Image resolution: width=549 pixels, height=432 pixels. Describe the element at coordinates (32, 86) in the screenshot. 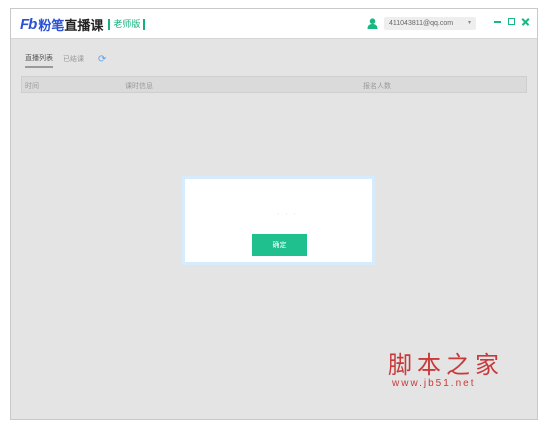

I see `column-time: 时间` at that location.